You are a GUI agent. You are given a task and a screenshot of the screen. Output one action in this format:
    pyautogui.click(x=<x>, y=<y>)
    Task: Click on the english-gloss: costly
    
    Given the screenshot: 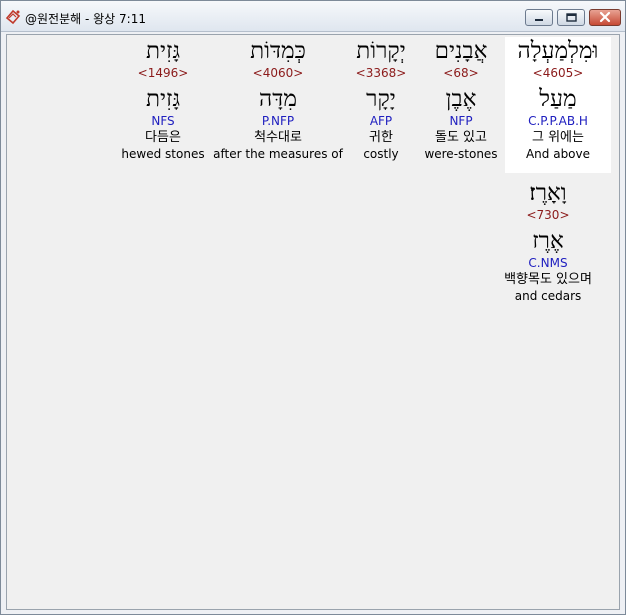 What is the action you would take?
    pyautogui.click(x=381, y=154)
    